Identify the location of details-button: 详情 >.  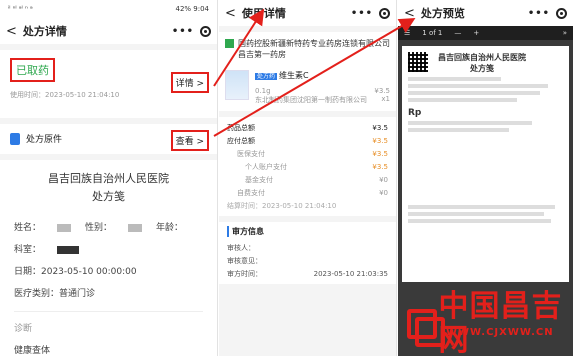
(190, 82).